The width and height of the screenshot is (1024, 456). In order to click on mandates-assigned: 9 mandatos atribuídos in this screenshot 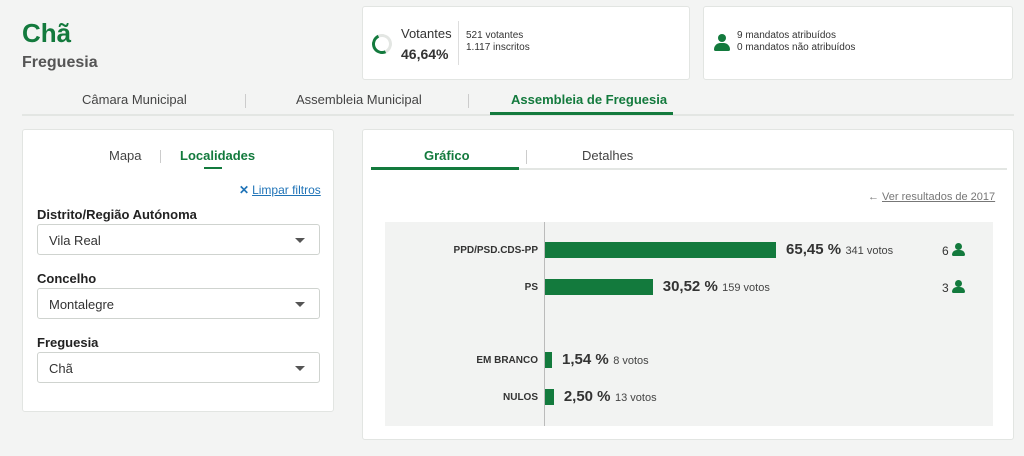, I will do `click(786, 35)`.